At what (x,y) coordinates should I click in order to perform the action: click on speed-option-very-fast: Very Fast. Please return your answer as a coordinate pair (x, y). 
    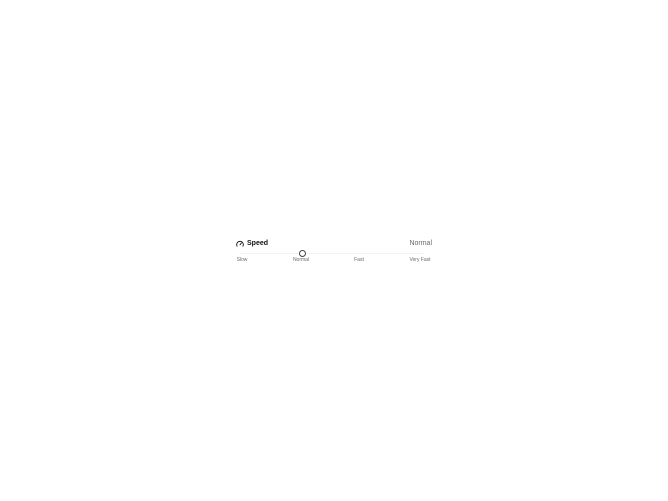
    Looking at the image, I should click on (419, 260).